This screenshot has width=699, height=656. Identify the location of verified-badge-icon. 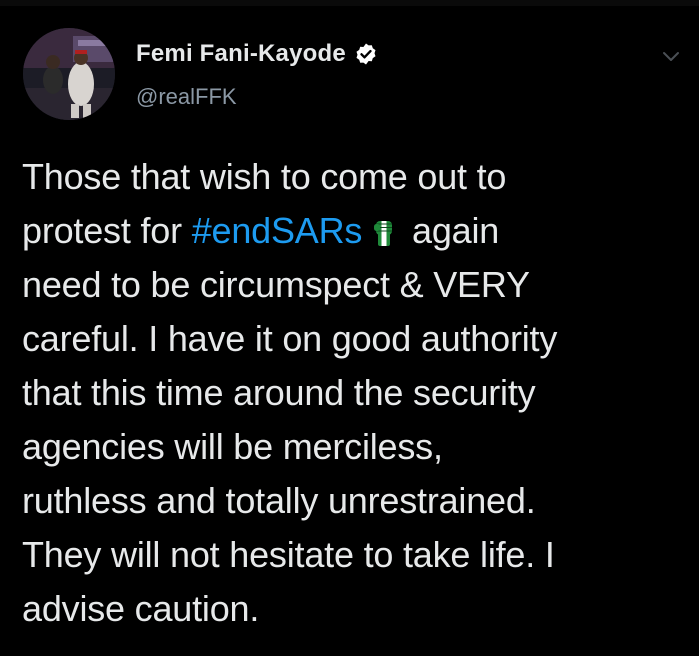
(366, 54).